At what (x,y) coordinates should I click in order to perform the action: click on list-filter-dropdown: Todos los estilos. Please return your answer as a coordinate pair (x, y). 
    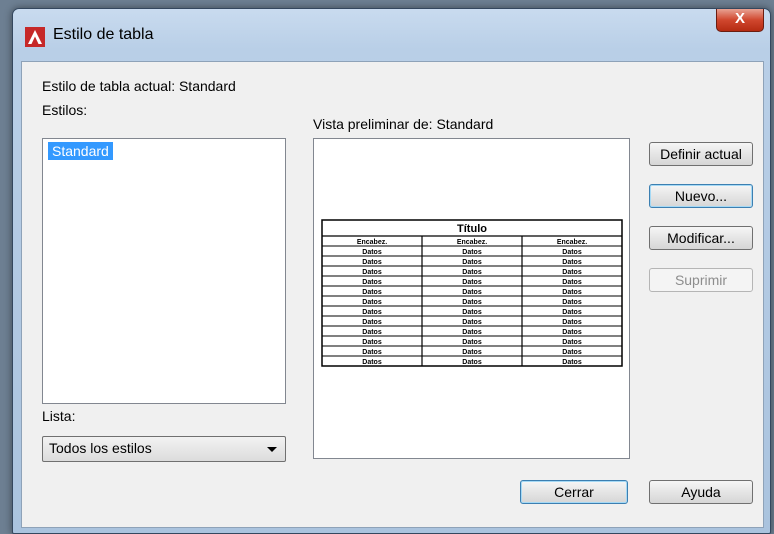
    Looking at the image, I should click on (164, 449).